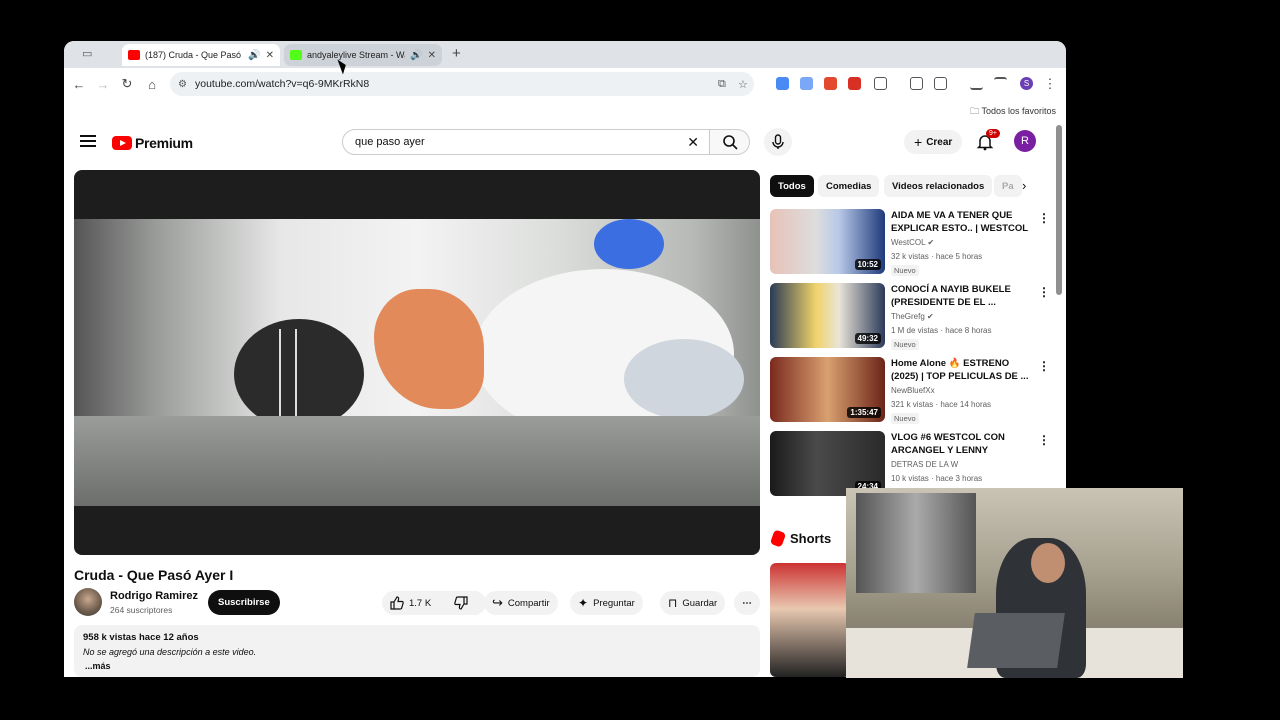 The height and width of the screenshot is (720, 1280). I want to click on search-input: que paso ayer ✕, so click(526, 142).